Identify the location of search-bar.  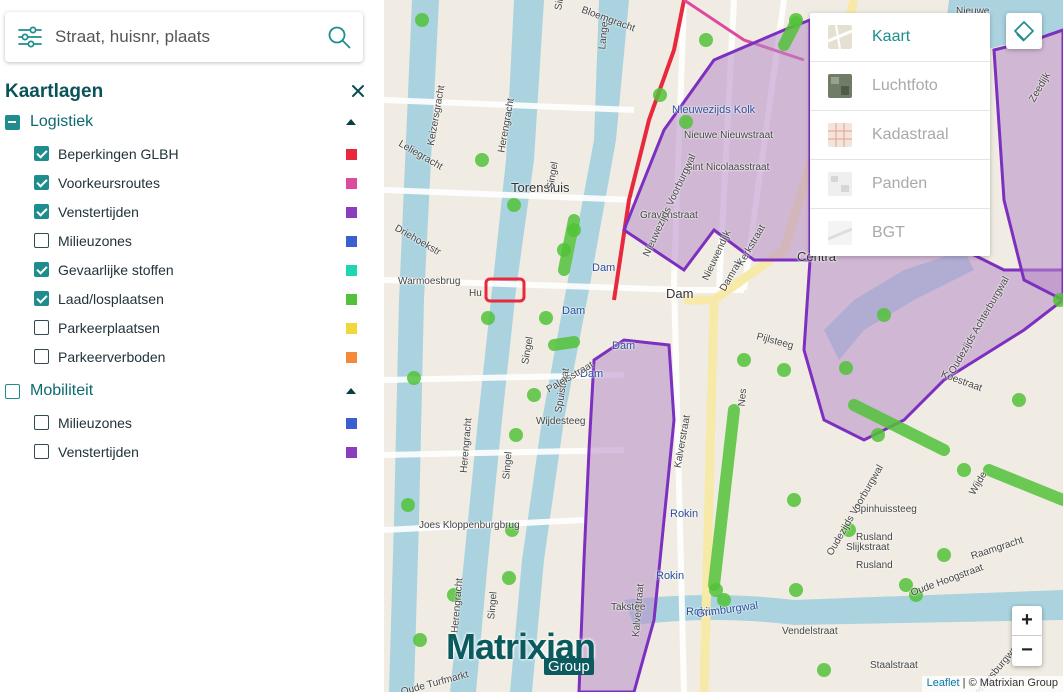
(184, 37).